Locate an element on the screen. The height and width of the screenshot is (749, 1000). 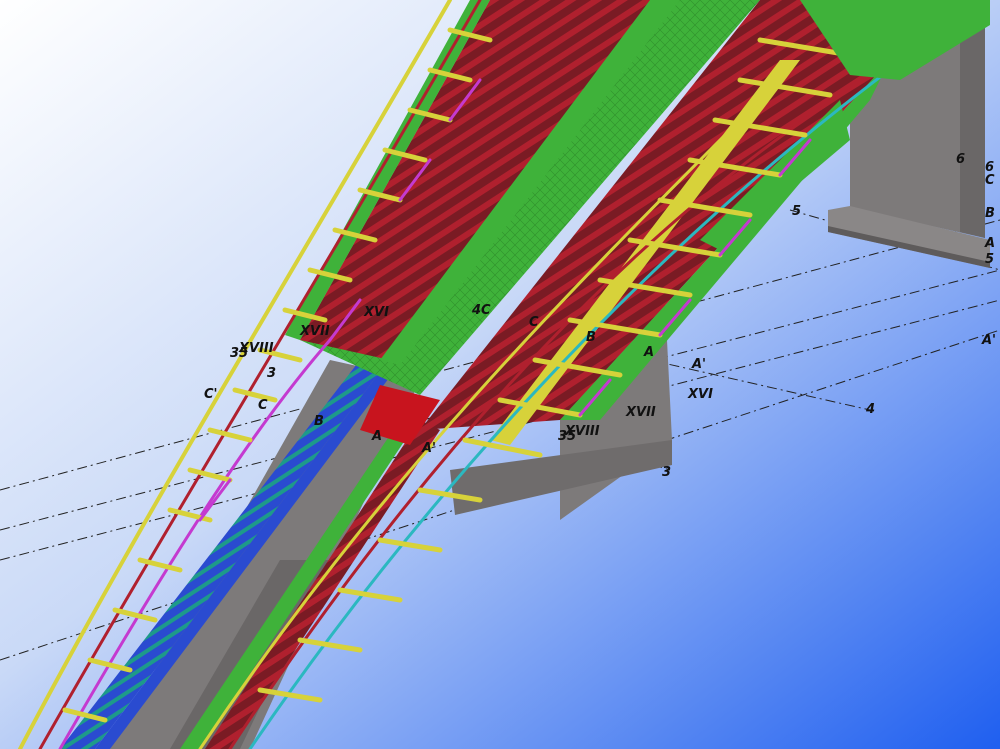
grid-label-4: 4 is located at coordinates (870, 409).